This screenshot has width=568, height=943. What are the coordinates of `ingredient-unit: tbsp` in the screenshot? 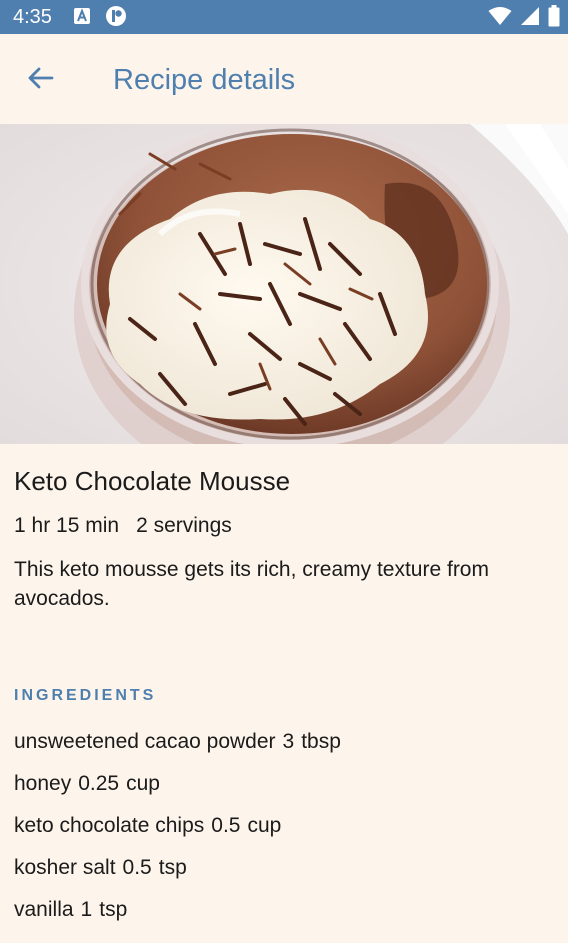 It's located at (321, 741).